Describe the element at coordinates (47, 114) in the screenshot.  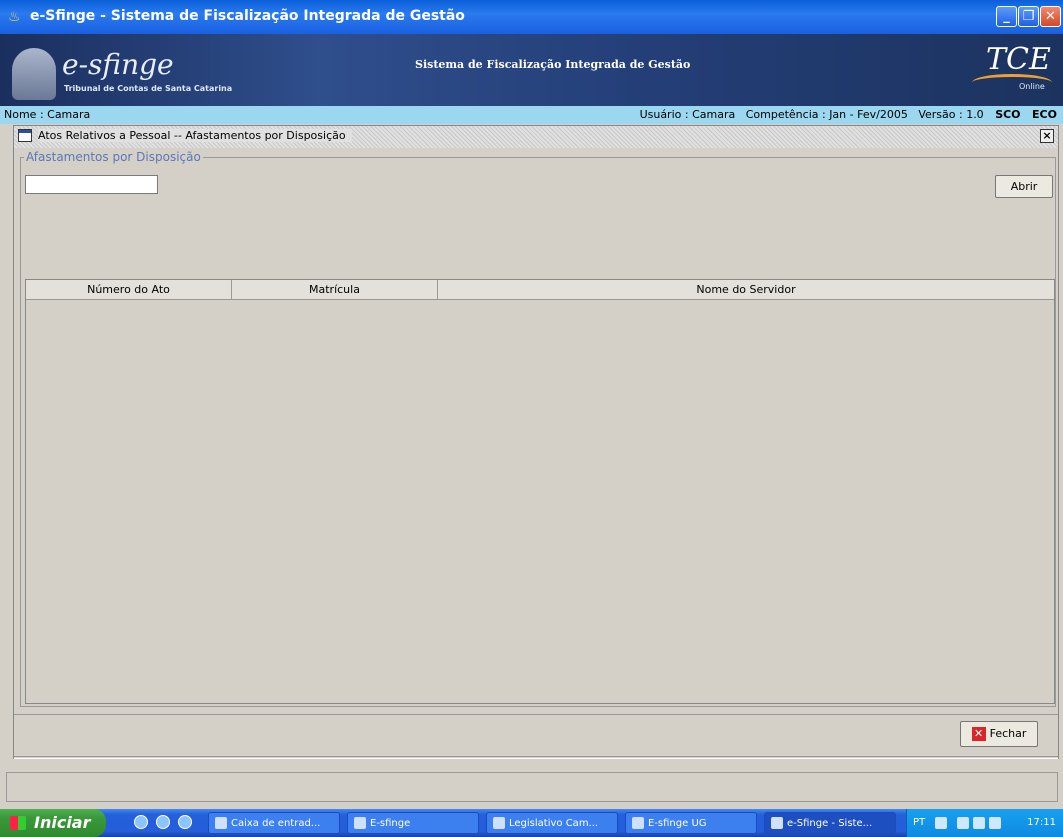
I see `nome-label: Nome : Camara` at that location.